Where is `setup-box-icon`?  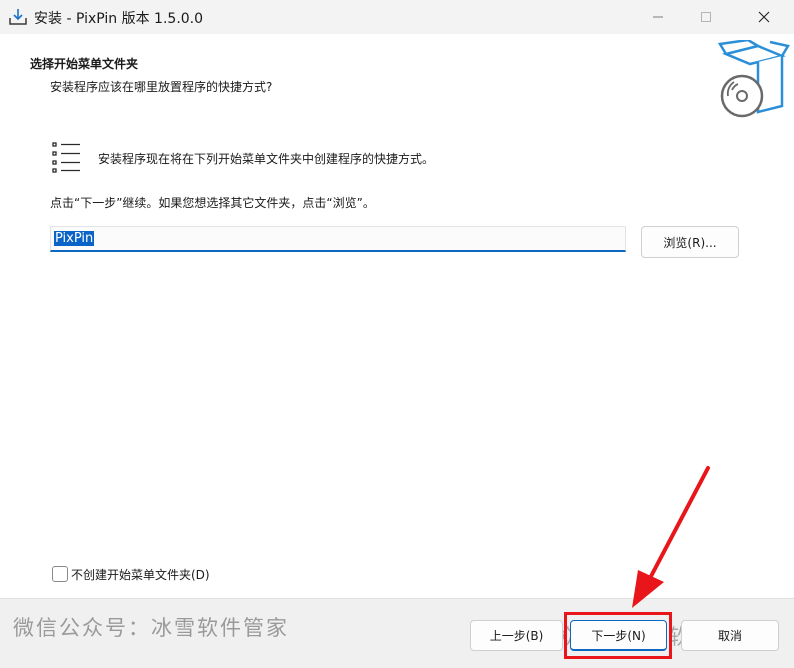 setup-box-icon is located at coordinates (754, 79).